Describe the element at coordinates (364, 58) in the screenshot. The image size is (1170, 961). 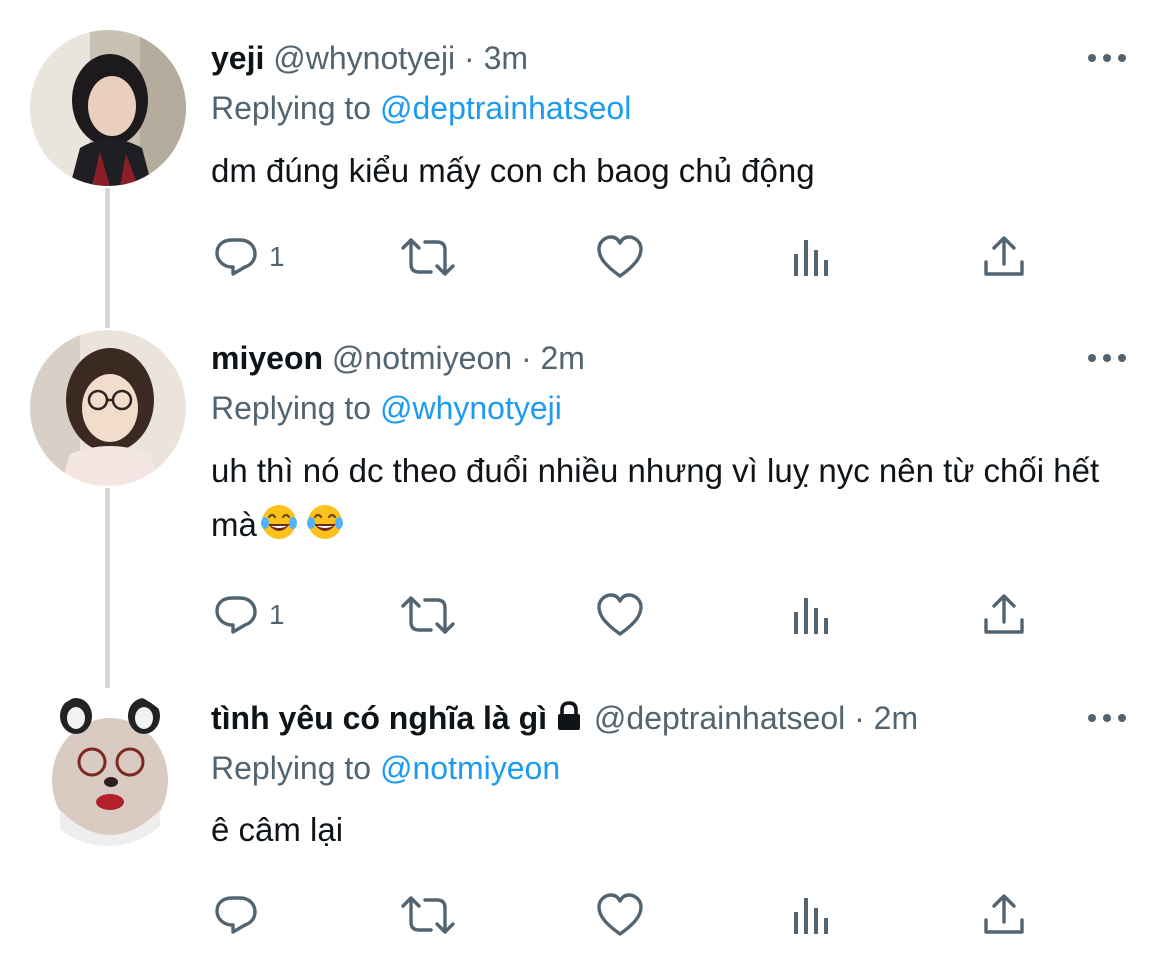
I see `user-handle: @whynotyeji` at that location.